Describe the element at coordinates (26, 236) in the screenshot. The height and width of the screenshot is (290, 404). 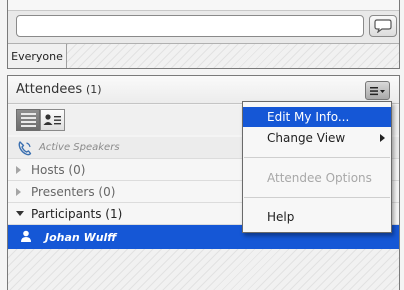
I see `user-icon` at that location.